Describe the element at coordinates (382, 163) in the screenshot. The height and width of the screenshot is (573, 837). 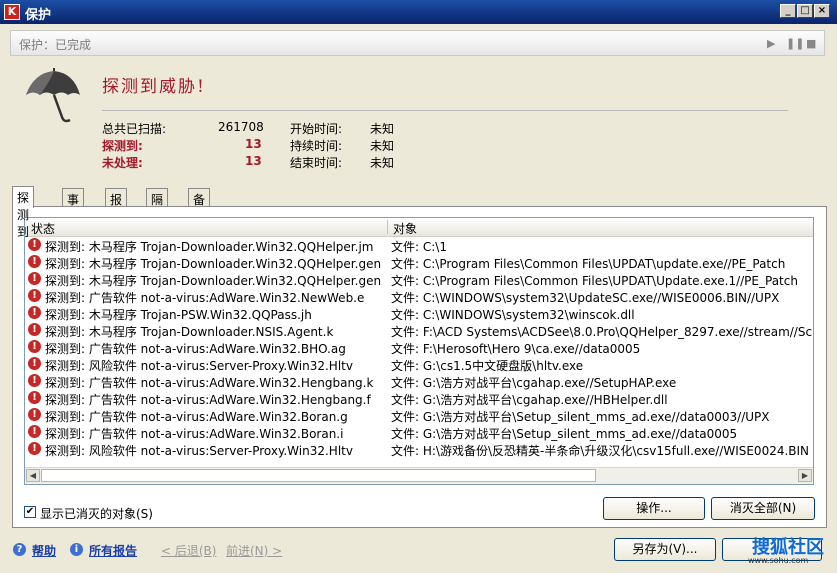
I see `end-time-value: 未知` at that location.